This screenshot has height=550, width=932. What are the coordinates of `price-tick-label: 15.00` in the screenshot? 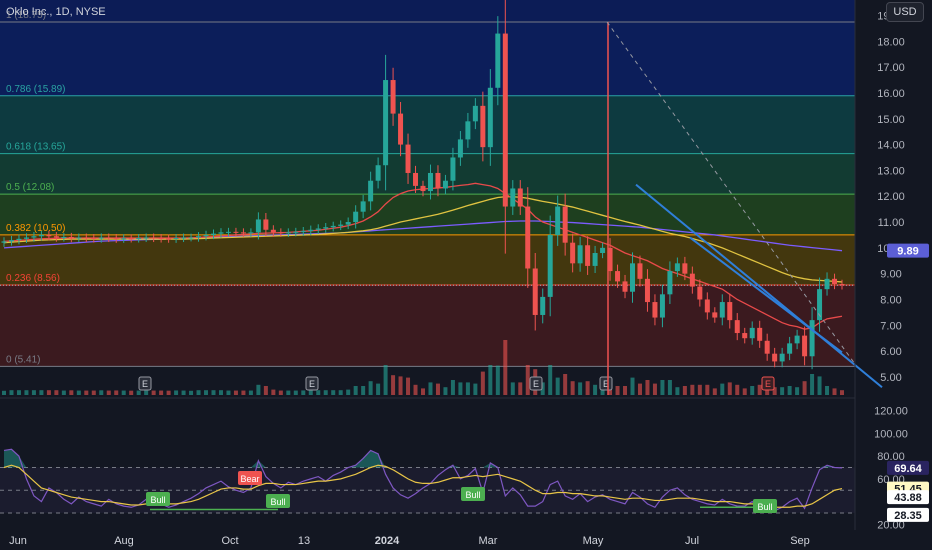 It's located at (891, 120).